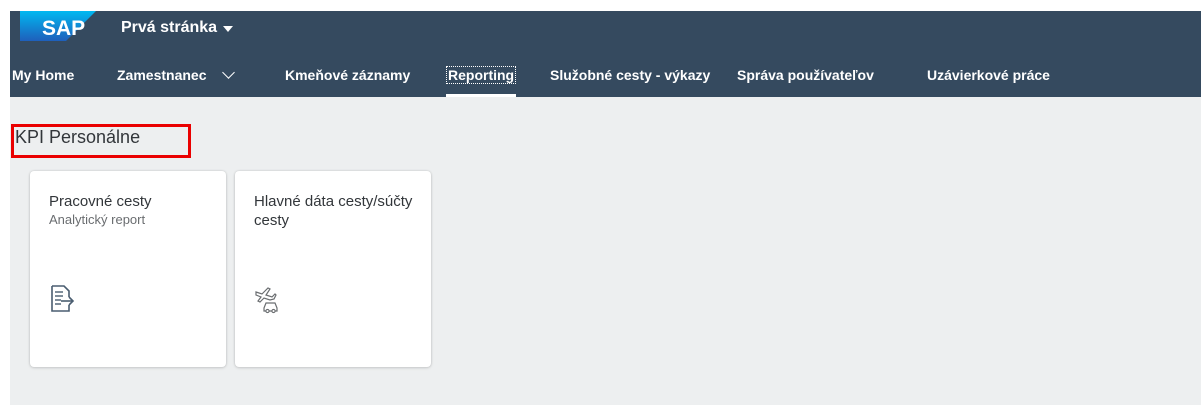  What do you see at coordinates (97, 219) in the screenshot?
I see `tile-subtitle: Analytický report` at bounding box center [97, 219].